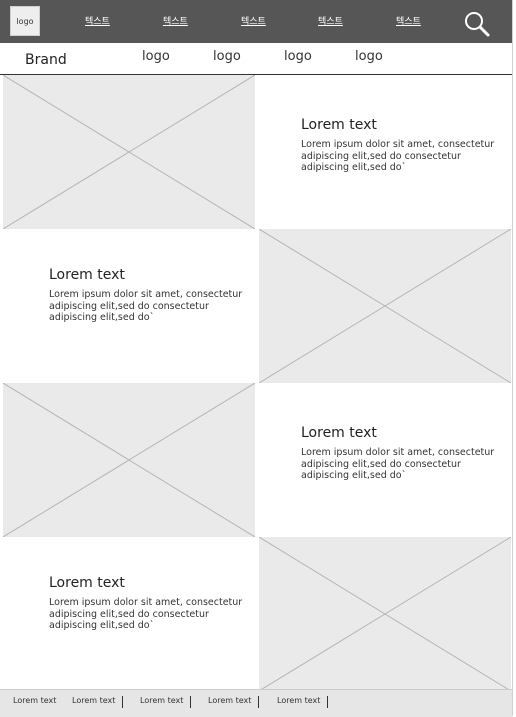 The width and height of the screenshot is (516, 717). What do you see at coordinates (97, 20) in the screenshot?
I see `nav-link-1: 텍스트` at bounding box center [97, 20].